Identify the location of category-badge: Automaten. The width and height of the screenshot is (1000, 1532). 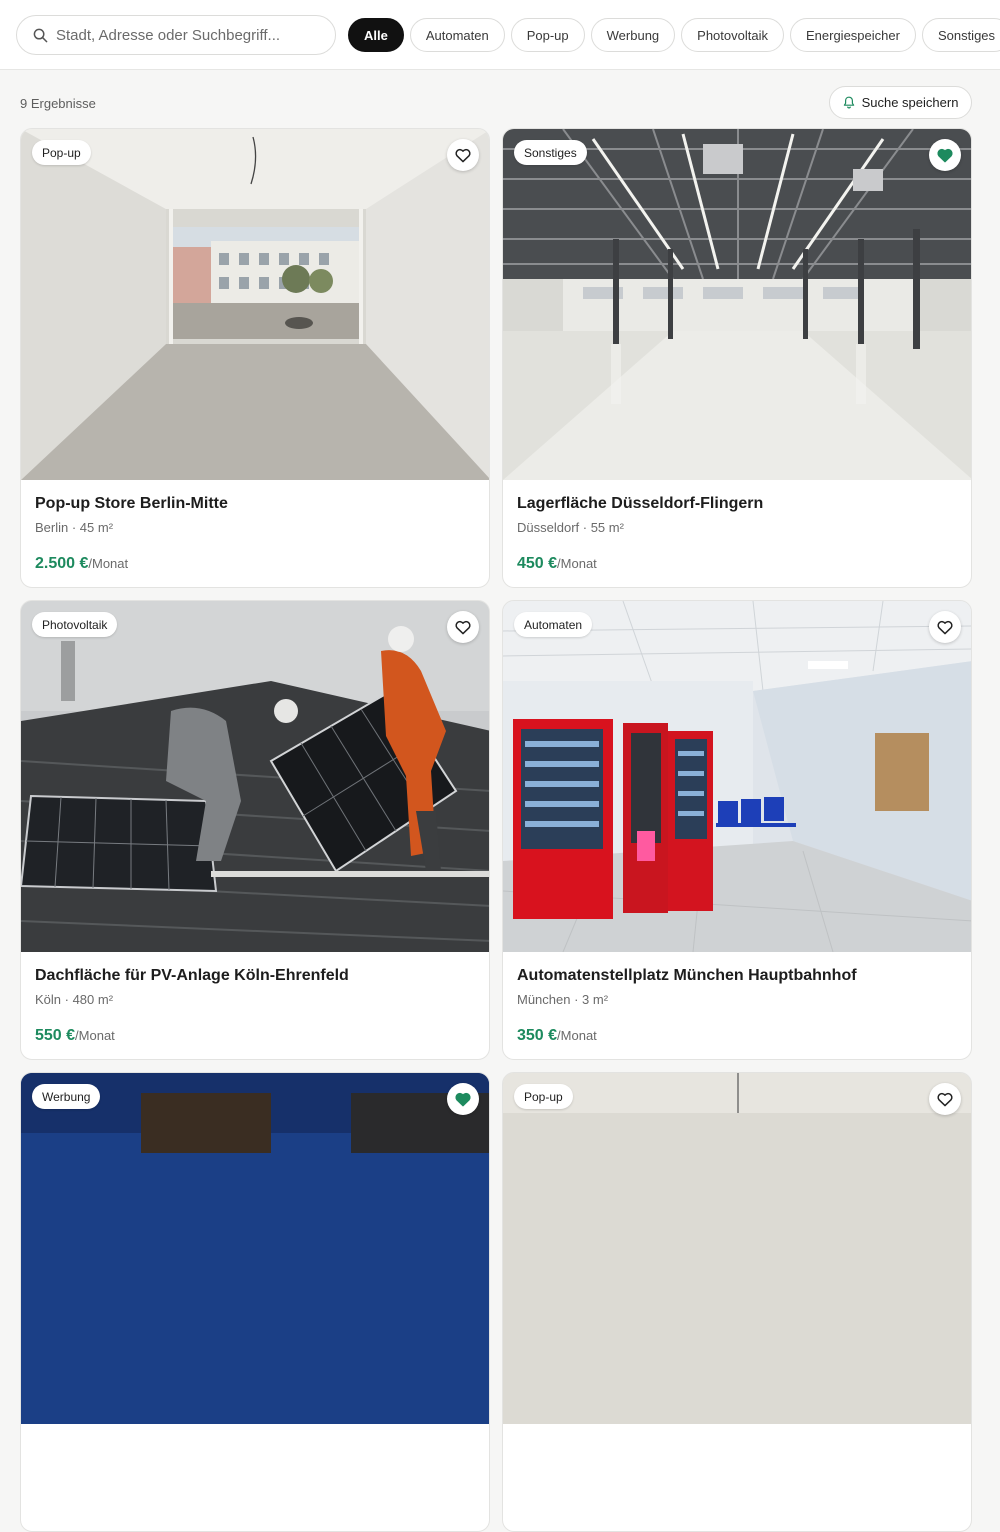
(553, 624).